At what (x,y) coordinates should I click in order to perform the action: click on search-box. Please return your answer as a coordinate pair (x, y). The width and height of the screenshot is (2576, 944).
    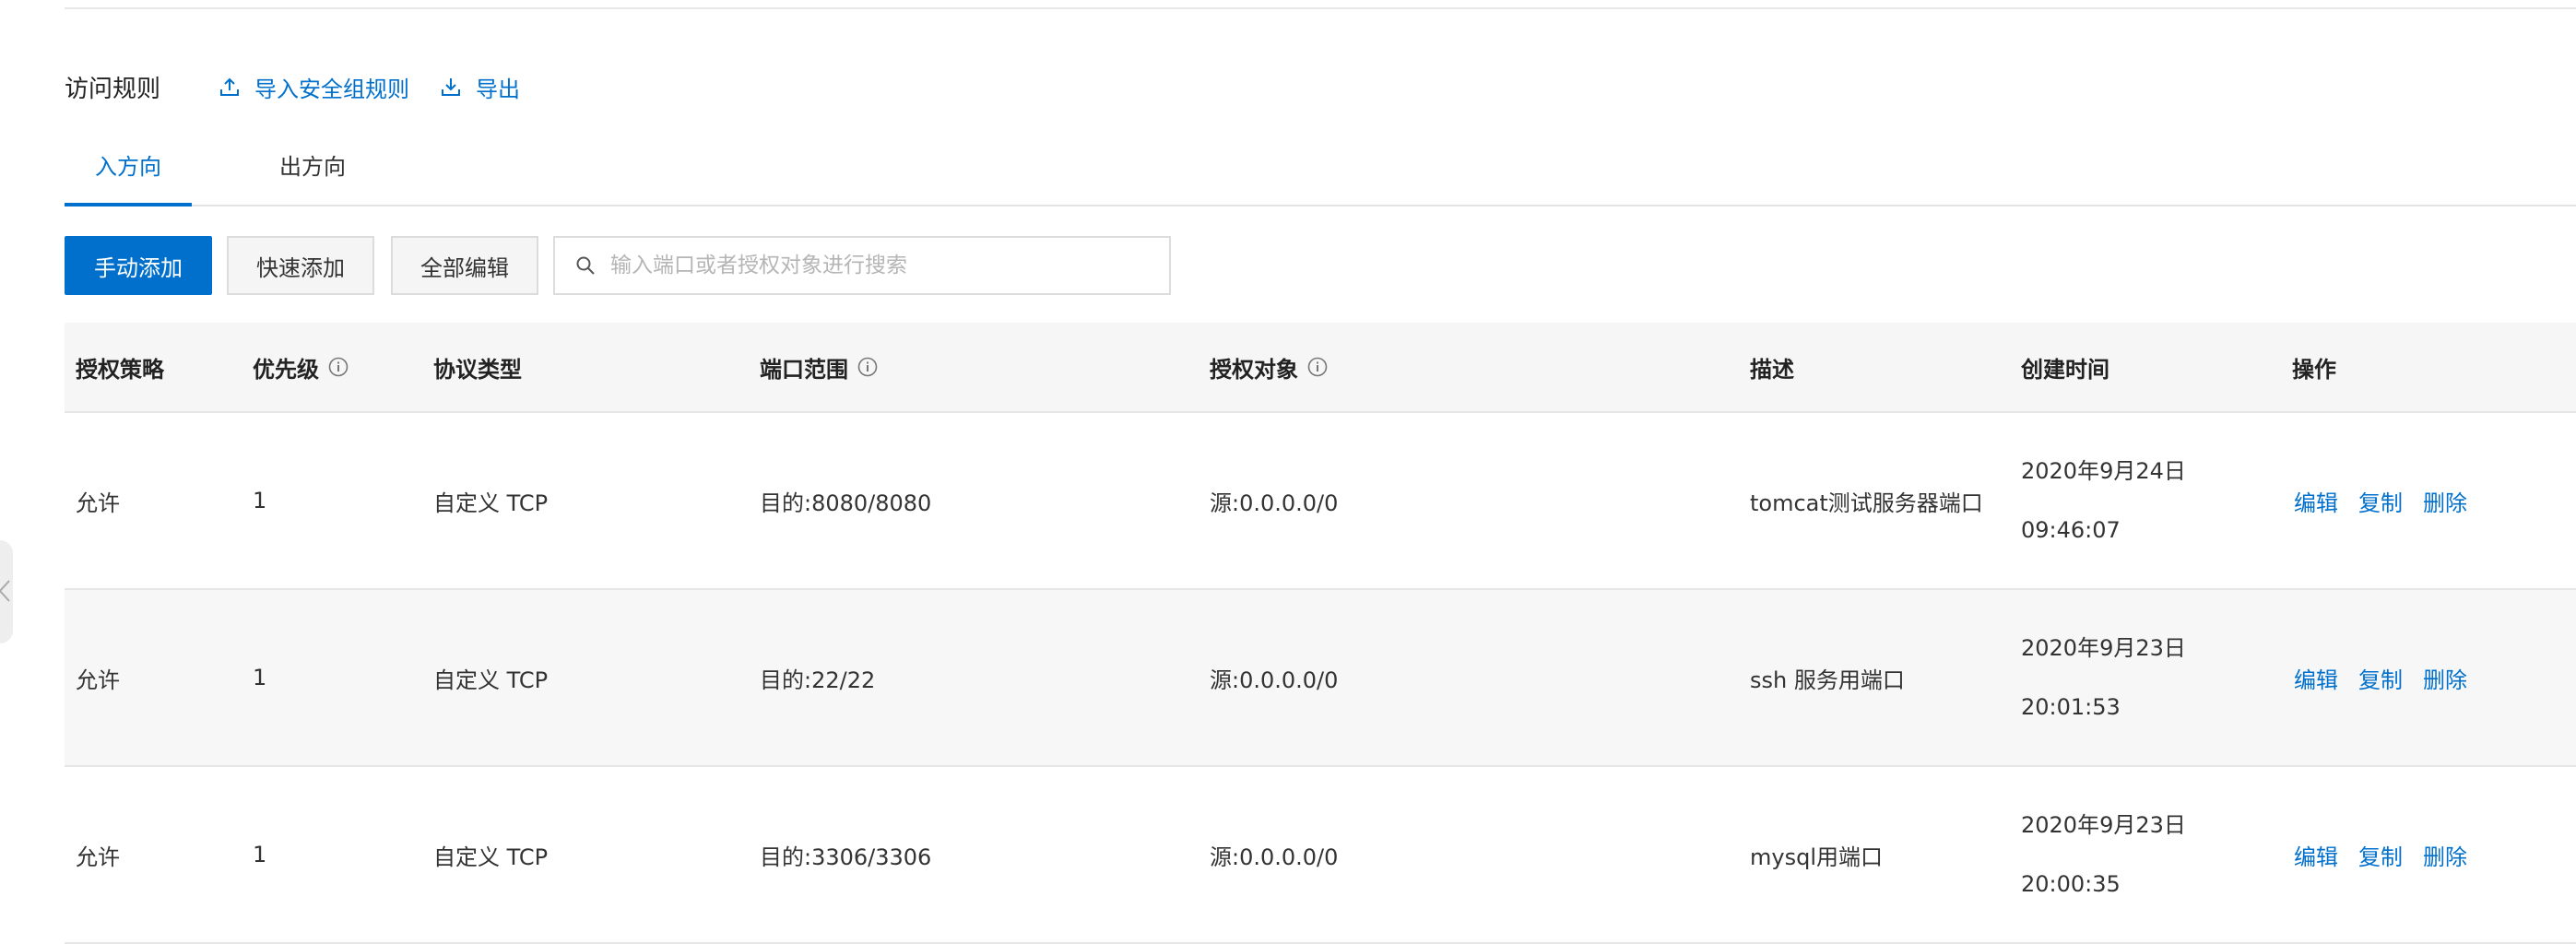
    Looking at the image, I should click on (862, 265).